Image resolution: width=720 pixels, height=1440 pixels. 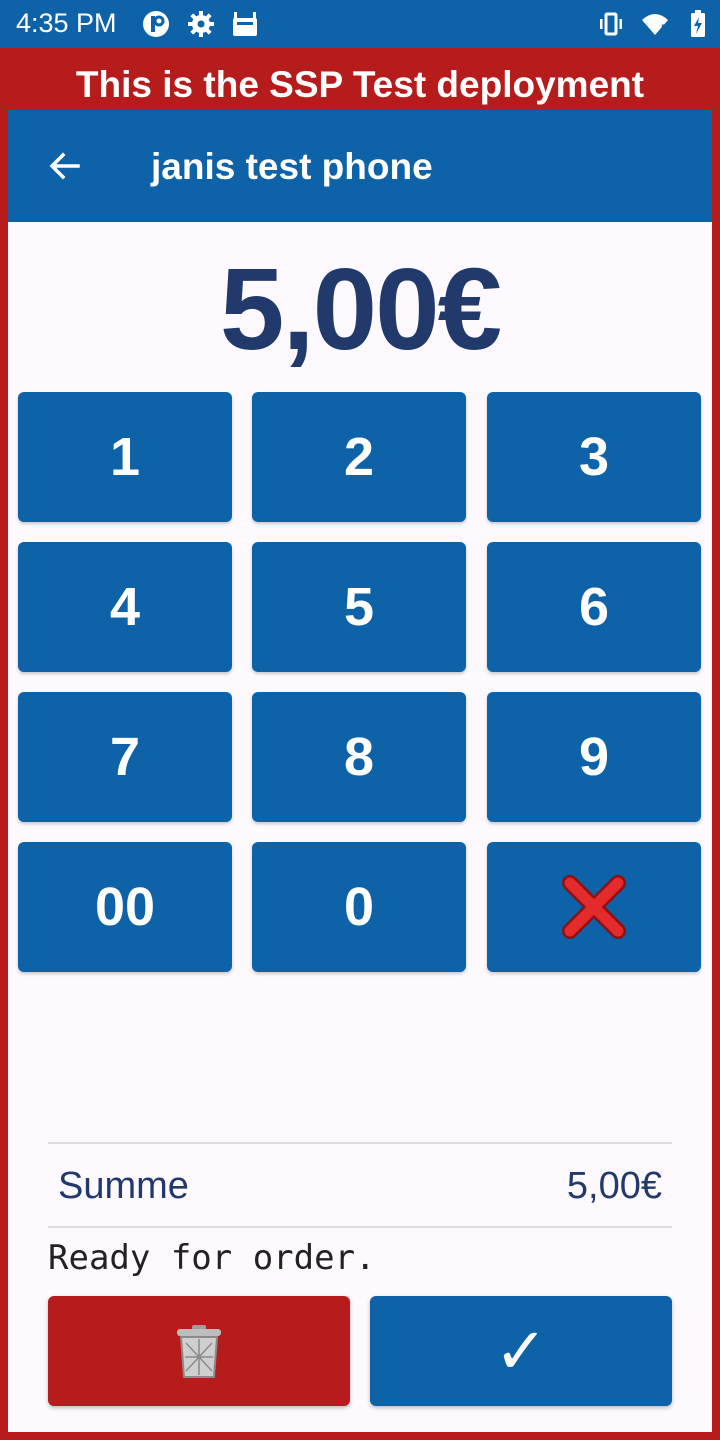 I want to click on trash-icon, so click(x=199, y=1351).